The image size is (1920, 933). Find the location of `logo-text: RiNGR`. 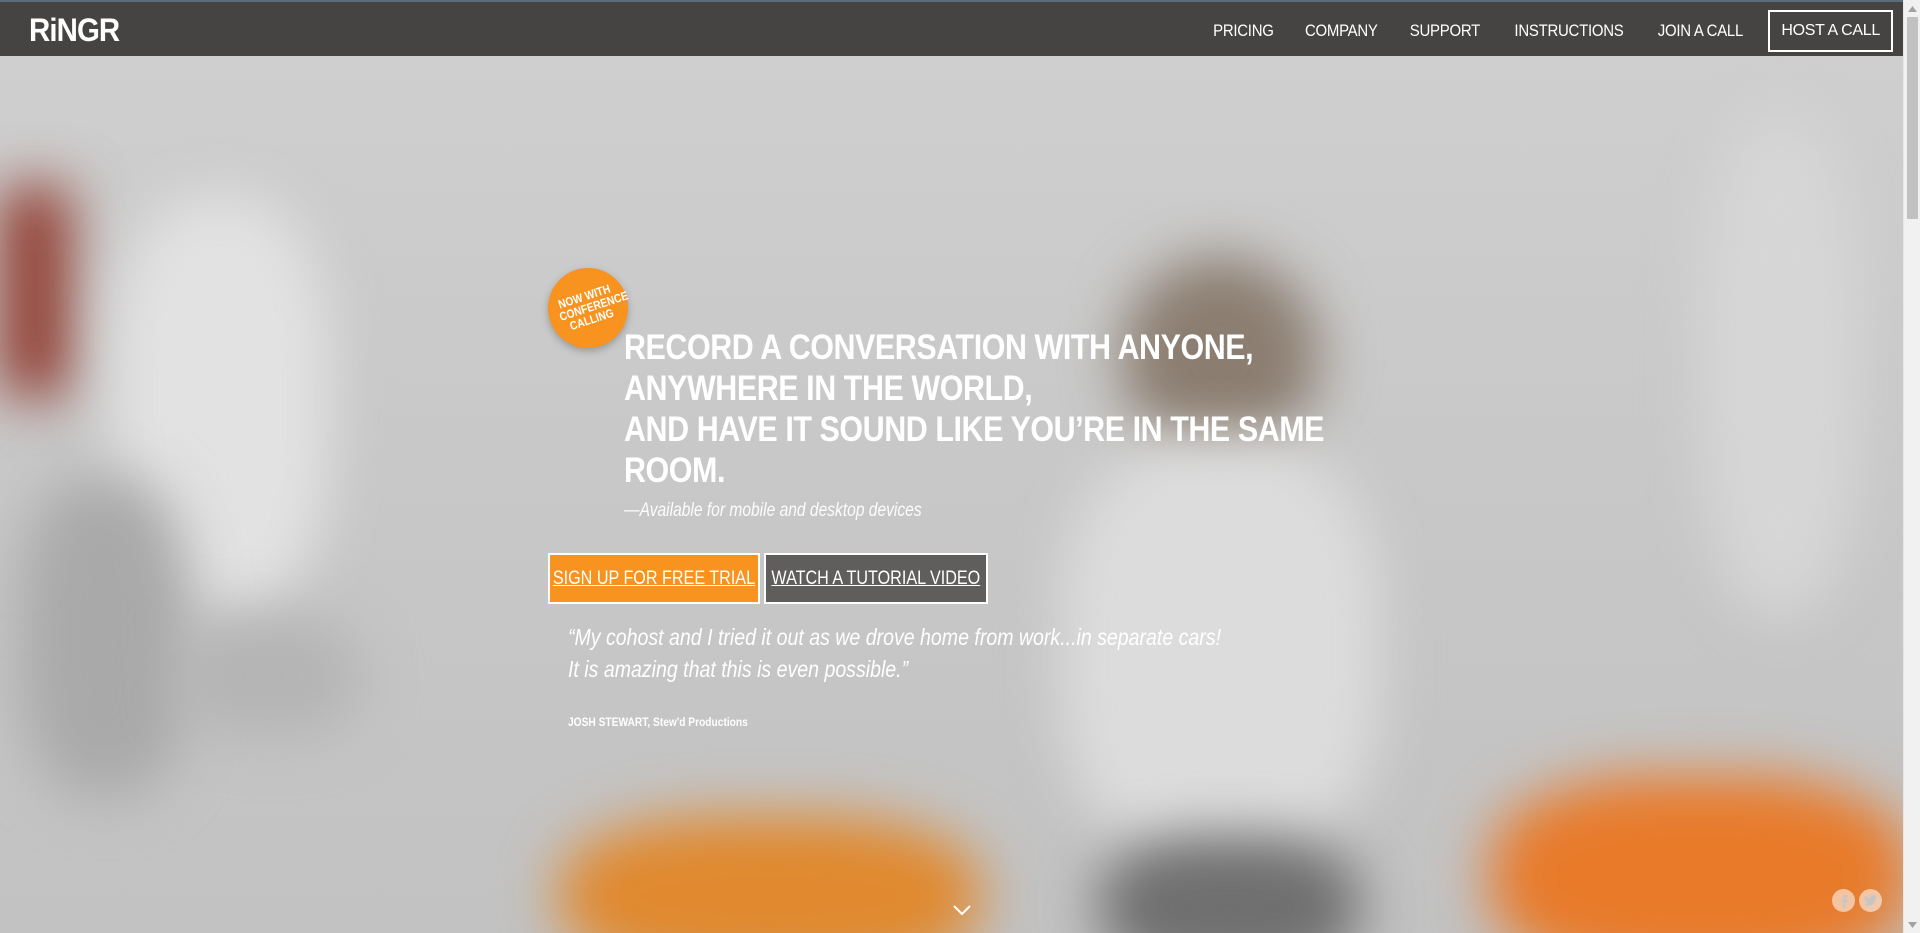

logo-text: RiNGR is located at coordinates (74, 29).